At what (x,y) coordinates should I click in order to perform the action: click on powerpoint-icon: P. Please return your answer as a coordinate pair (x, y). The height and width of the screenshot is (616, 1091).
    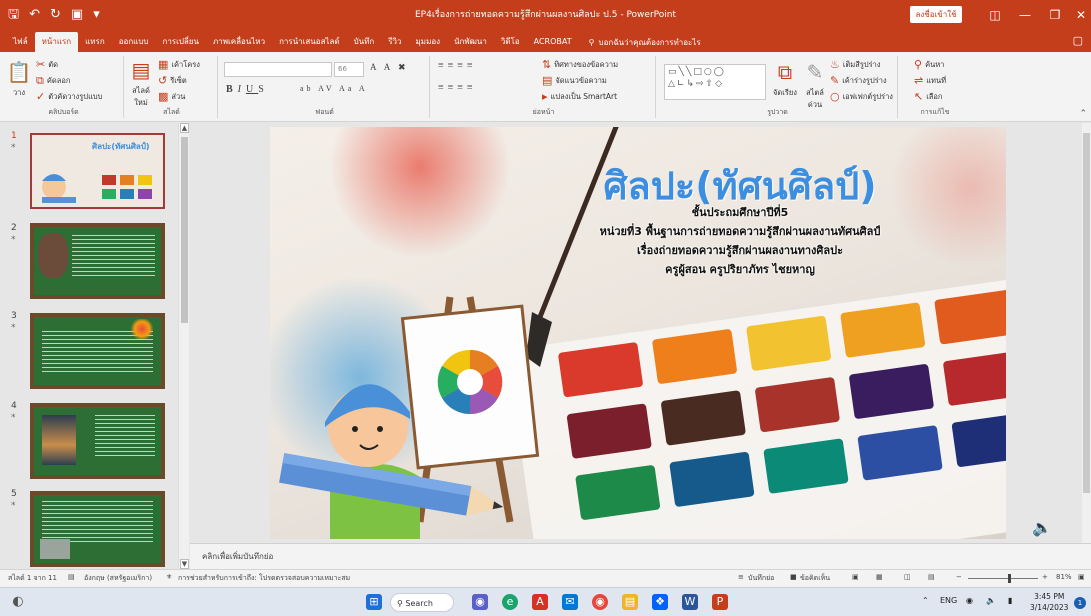
    Looking at the image, I should click on (720, 602).